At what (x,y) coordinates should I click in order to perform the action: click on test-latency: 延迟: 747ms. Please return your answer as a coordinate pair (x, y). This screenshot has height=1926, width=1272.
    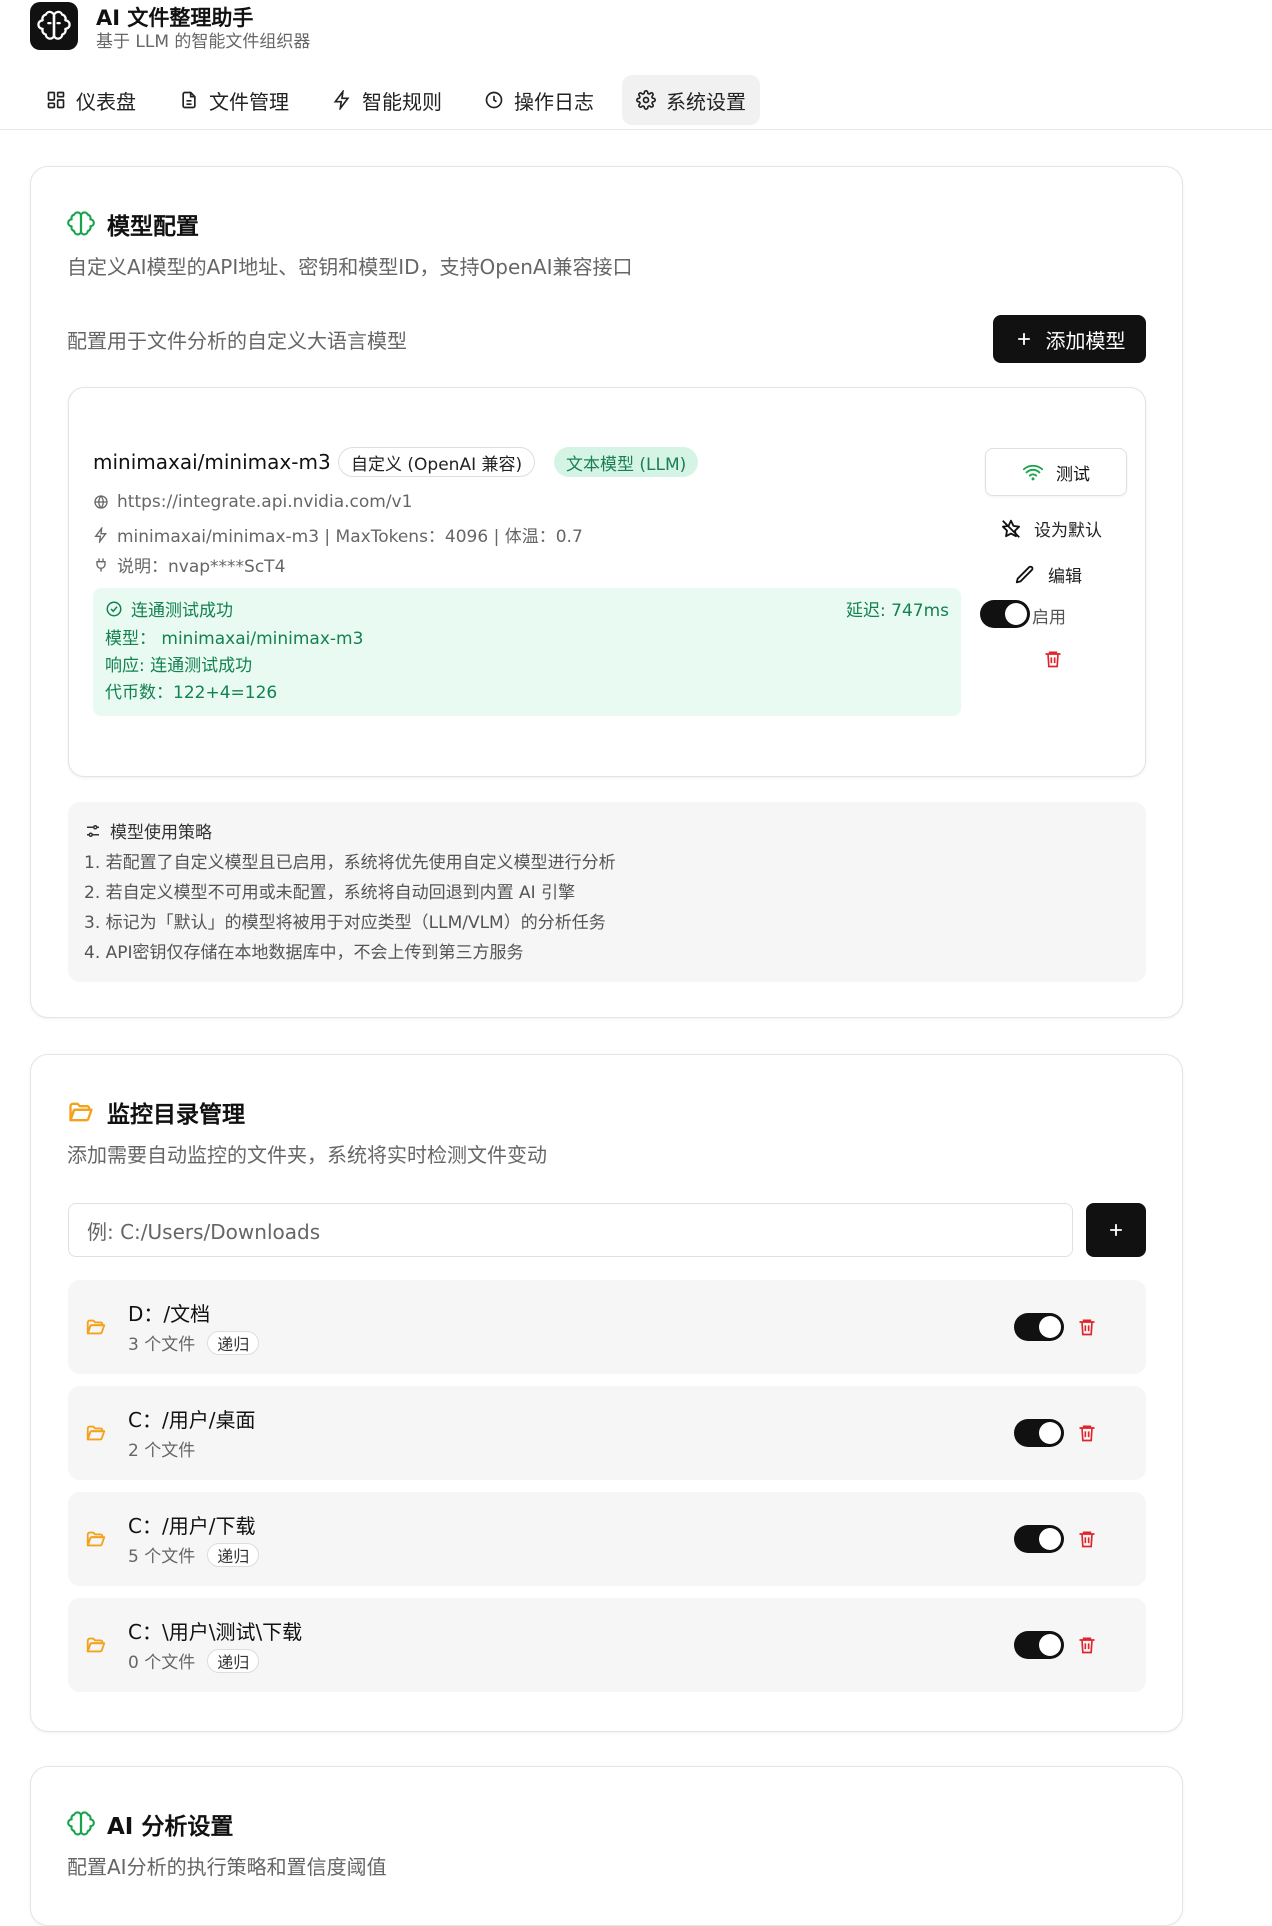
    Looking at the image, I should click on (897, 611).